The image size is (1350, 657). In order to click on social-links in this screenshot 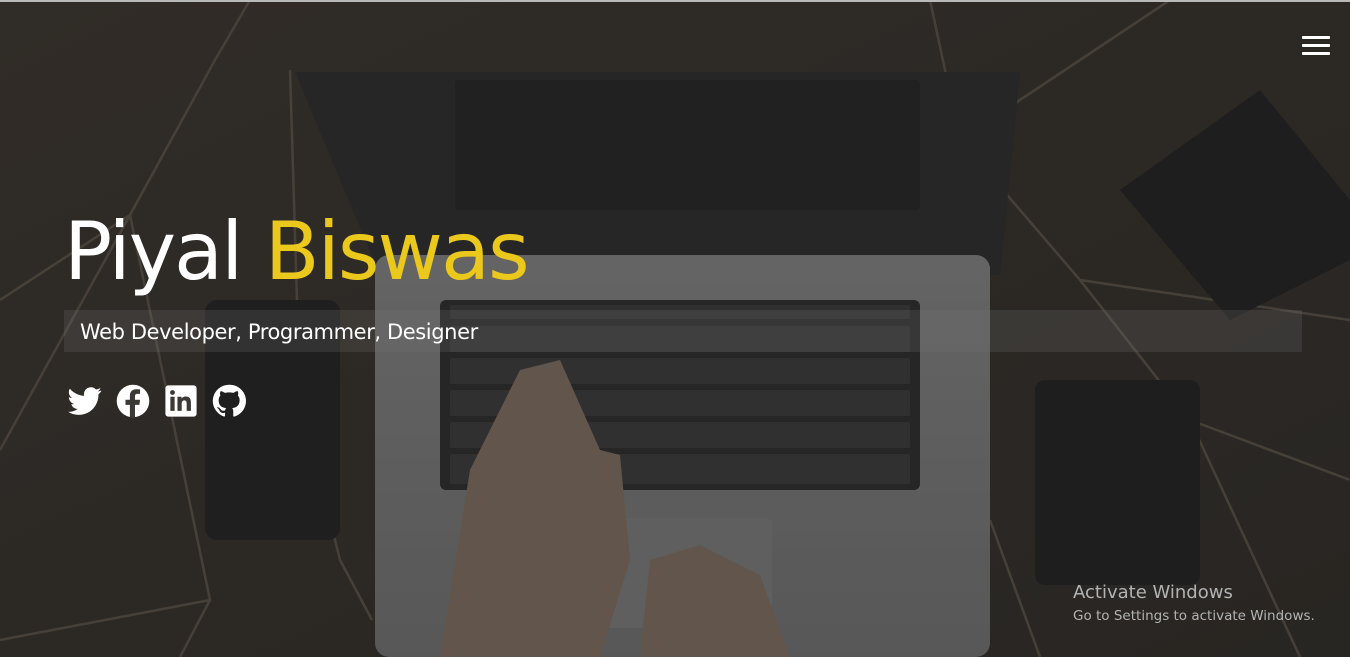, I will do `click(157, 401)`.